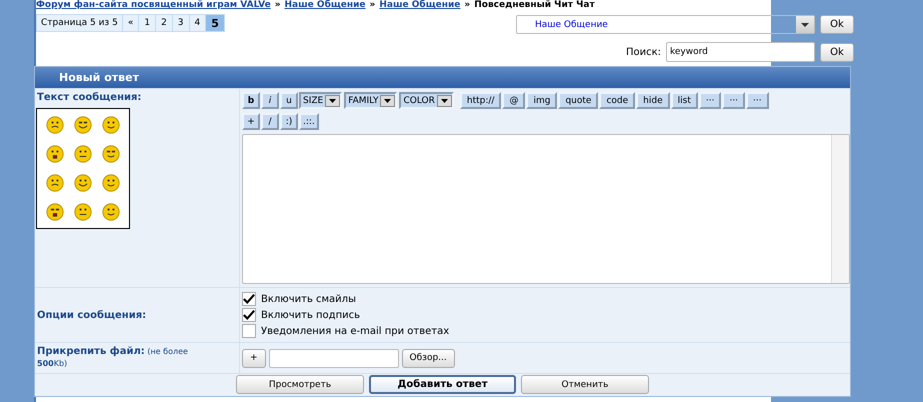 The width and height of the screenshot is (923, 402). Describe the element at coordinates (542, 100) in the screenshot. I see `format-button: img` at that location.